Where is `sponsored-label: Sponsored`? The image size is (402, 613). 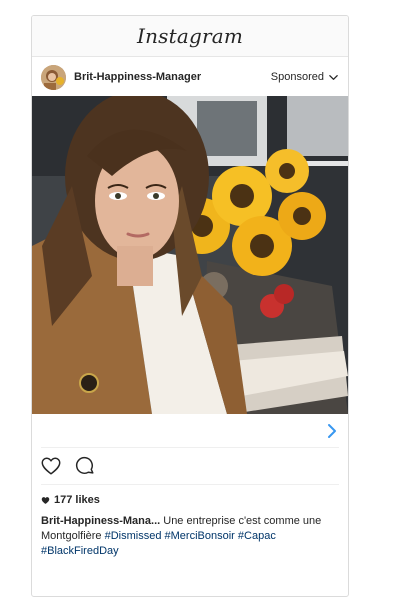 sponsored-label: Sponsored is located at coordinates (297, 77).